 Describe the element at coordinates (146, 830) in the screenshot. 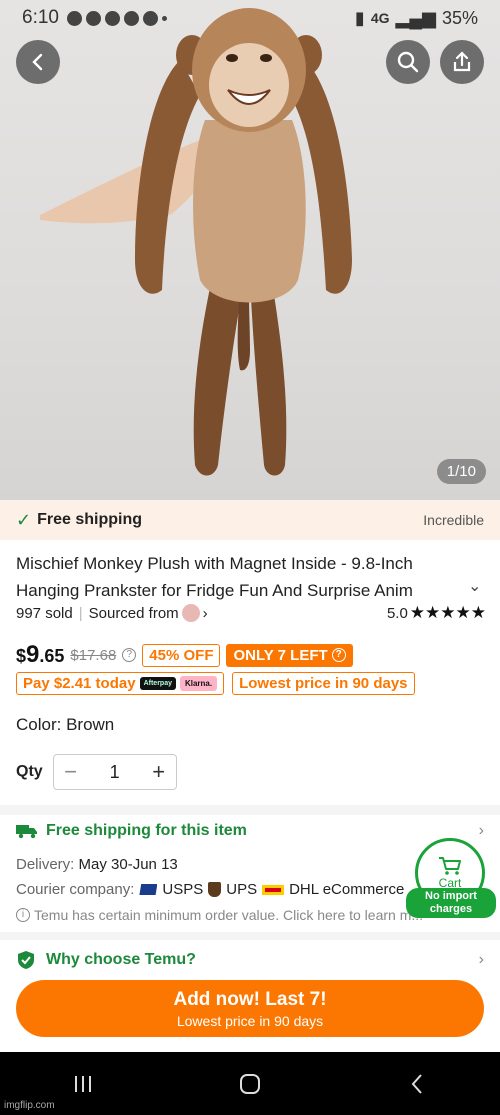

I see `free-shipping-item-label: Free shipping for this item` at that location.